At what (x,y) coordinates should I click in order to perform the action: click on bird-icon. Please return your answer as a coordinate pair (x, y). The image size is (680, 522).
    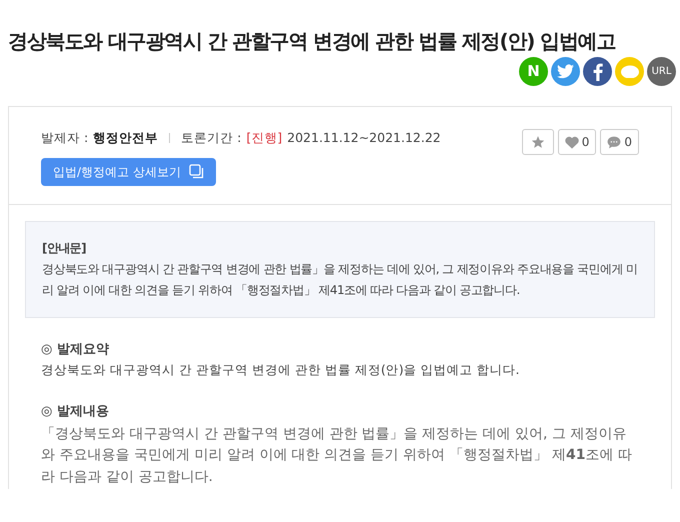
    Looking at the image, I should click on (565, 71).